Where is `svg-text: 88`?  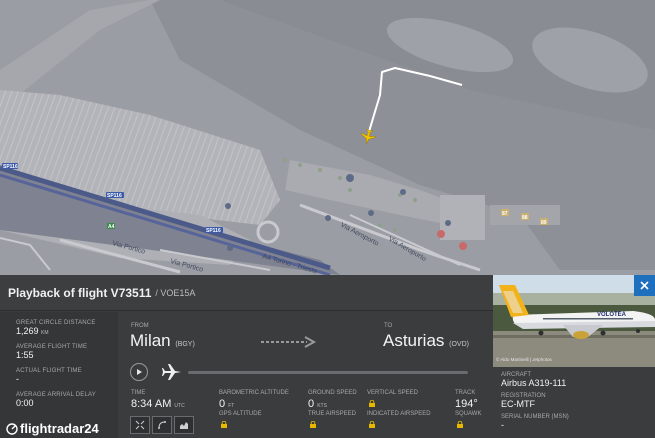 svg-text: 88 is located at coordinates (525, 218).